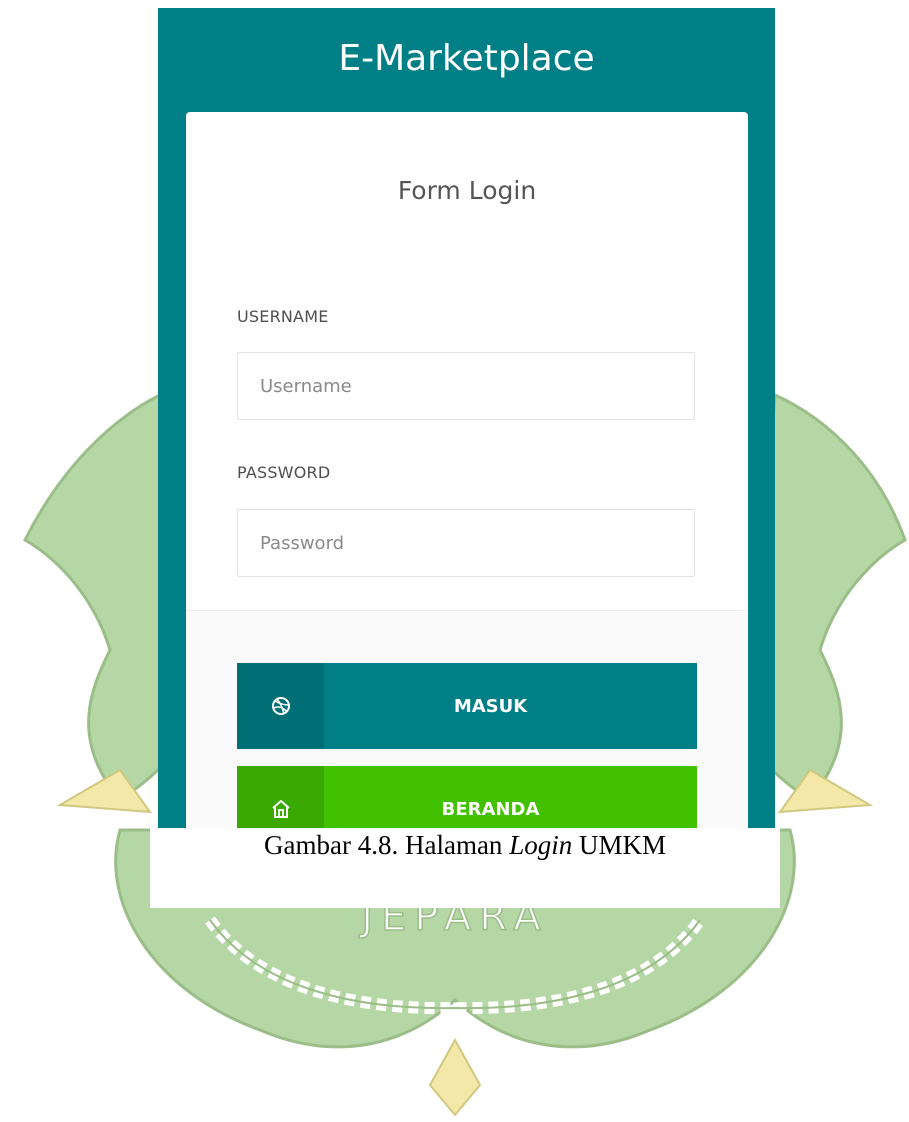 The image size is (909, 1122). What do you see at coordinates (465, 868) in the screenshot?
I see `figure-caption-box: Gambar 4.8. Halaman Login UMKM` at bounding box center [465, 868].